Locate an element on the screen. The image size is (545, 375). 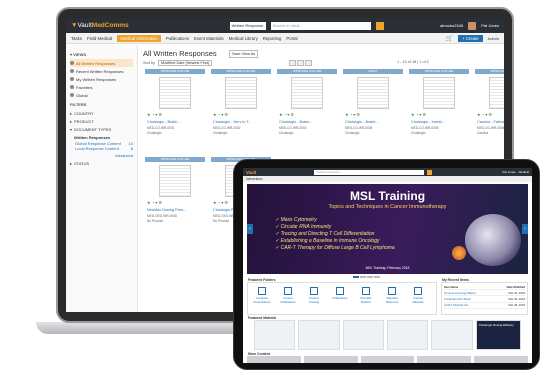
folder-scientific-platform: Scientific Platform is located at coordinates (366, 295).